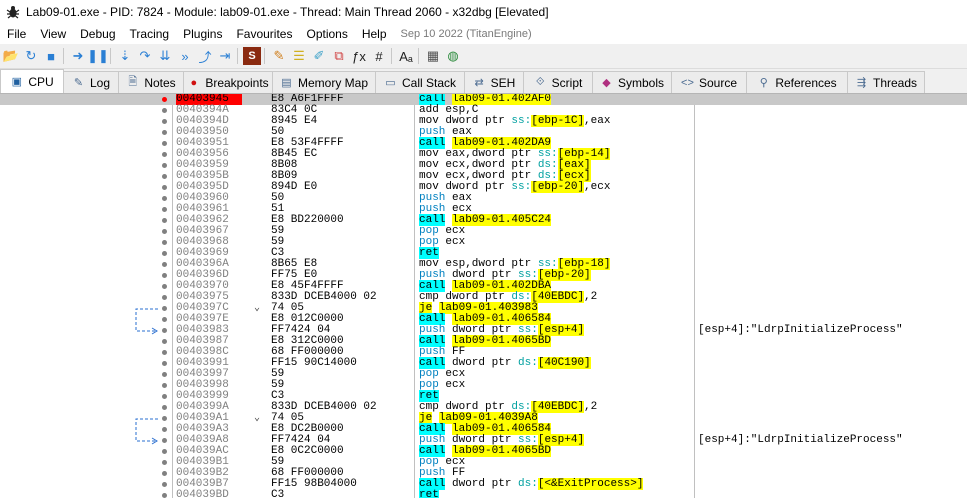  What do you see at coordinates (185, 56) in the screenshot?
I see `animate-over-icon: »` at bounding box center [185, 56].